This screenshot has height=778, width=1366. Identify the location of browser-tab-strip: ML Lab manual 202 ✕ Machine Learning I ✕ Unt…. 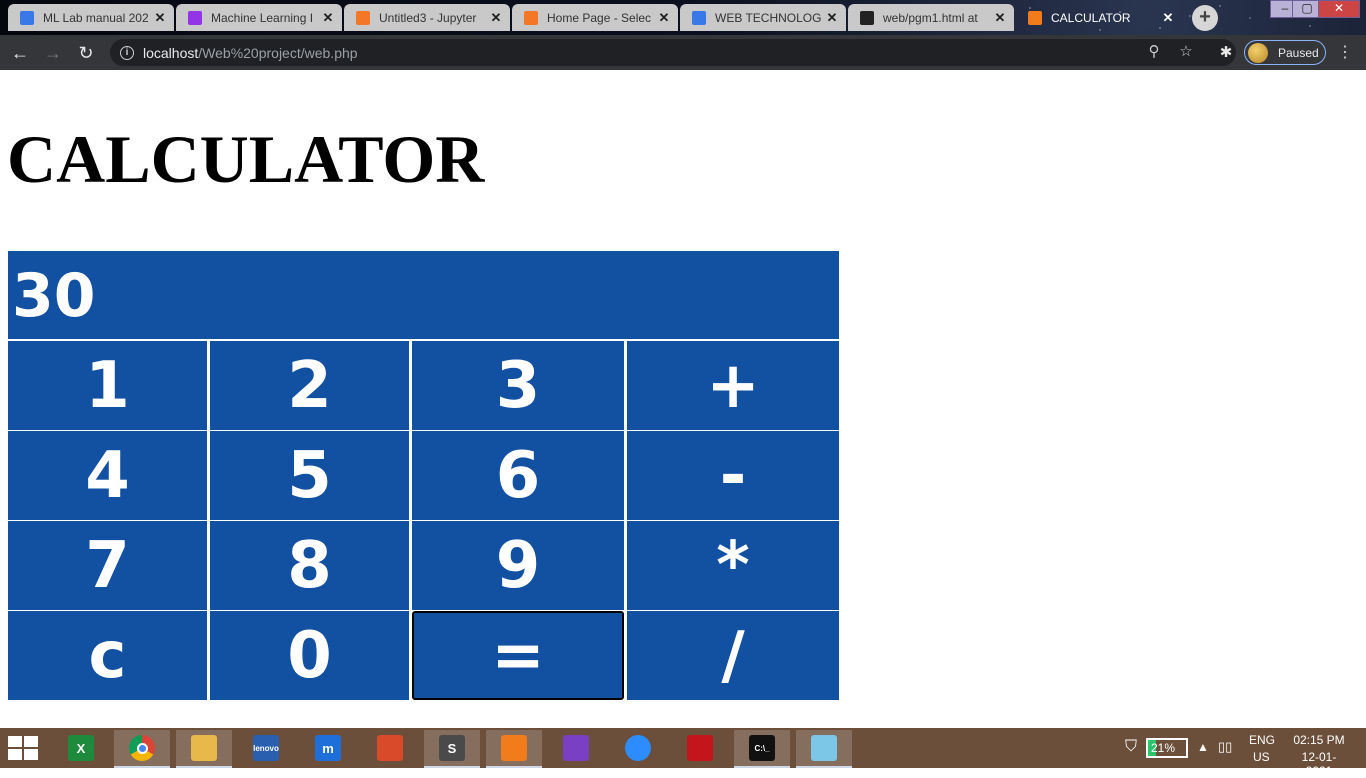
(683, 17).